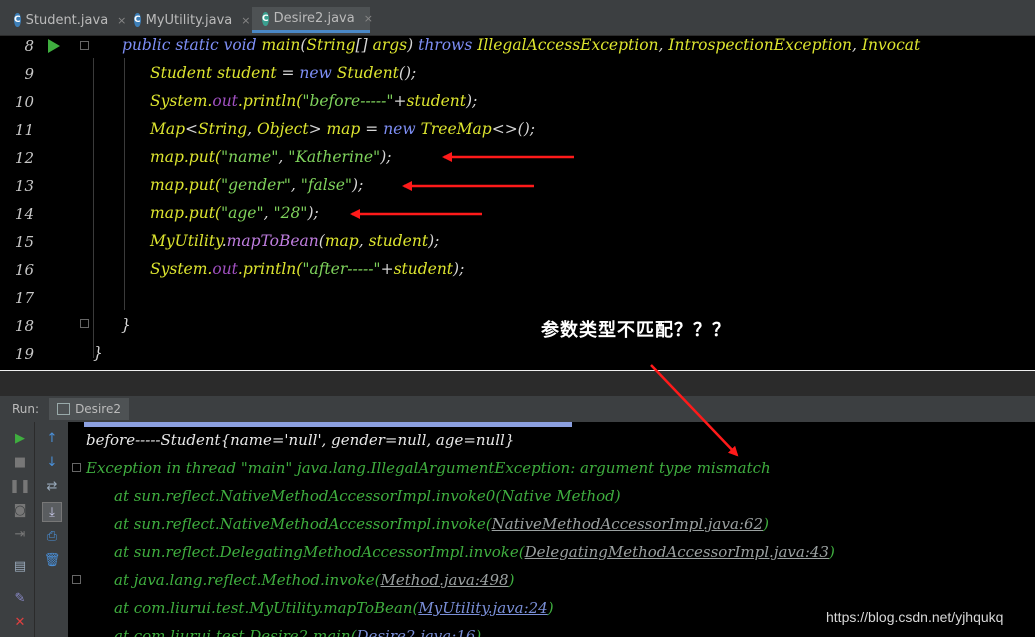  Describe the element at coordinates (24, 270) in the screenshot. I see `line-number: 16` at that location.